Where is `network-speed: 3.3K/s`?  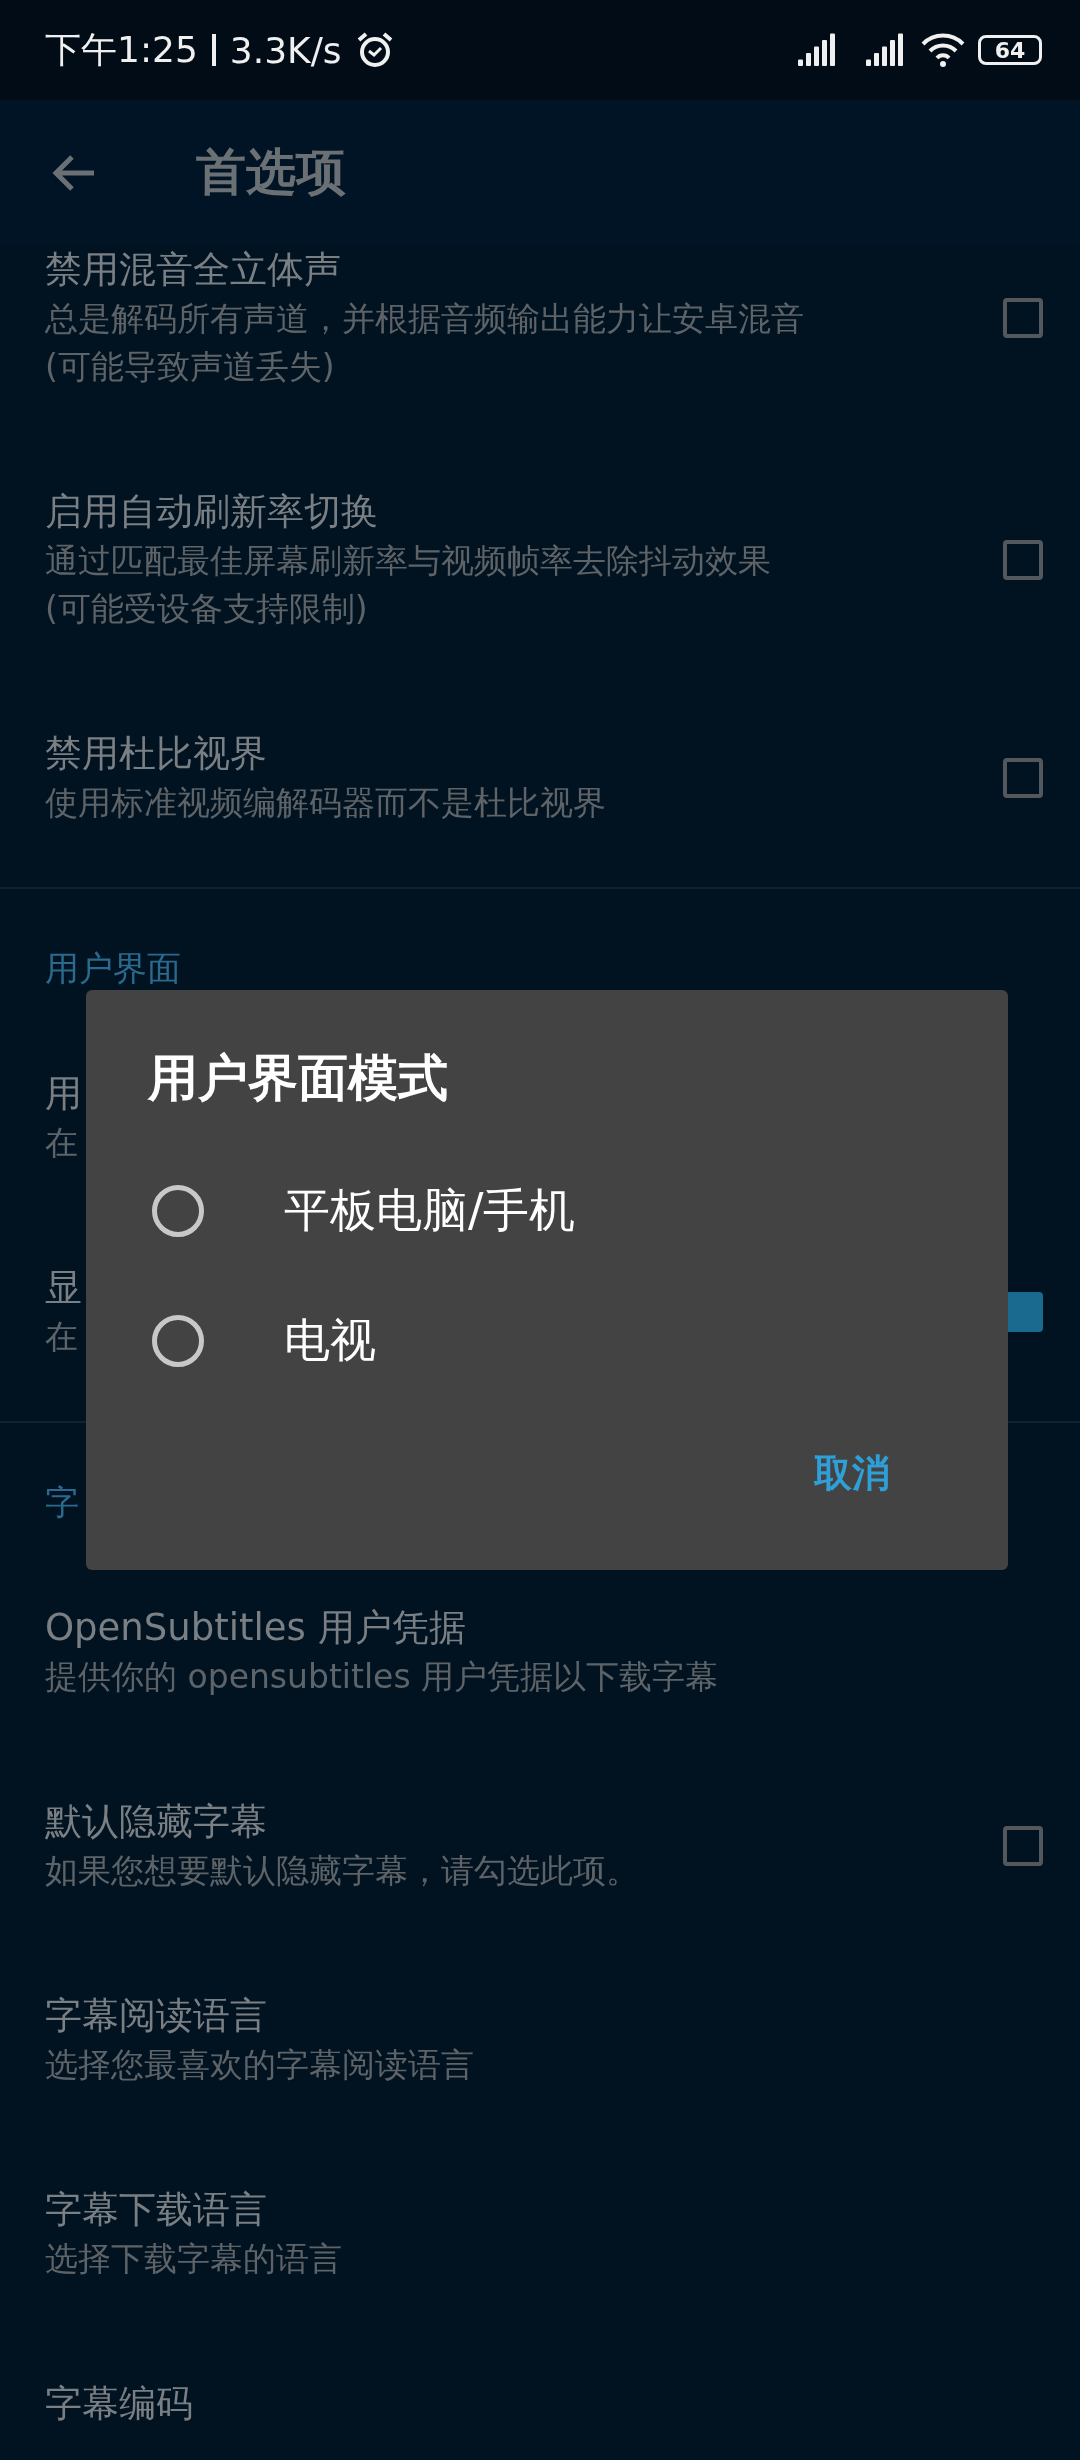 network-speed: 3.3K/s is located at coordinates (285, 50).